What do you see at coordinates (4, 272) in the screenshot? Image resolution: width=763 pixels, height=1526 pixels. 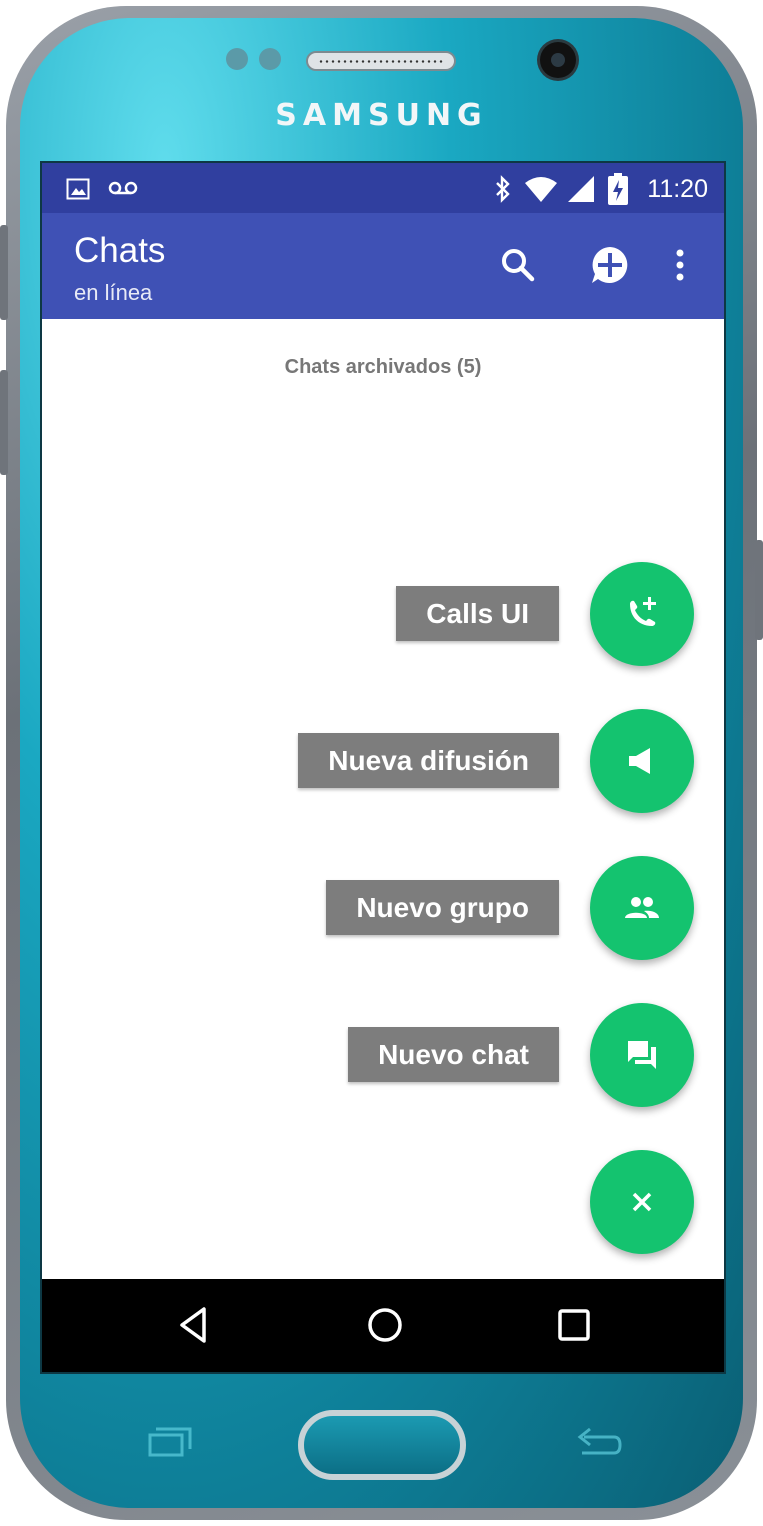 I see `volume-up-button` at bounding box center [4, 272].